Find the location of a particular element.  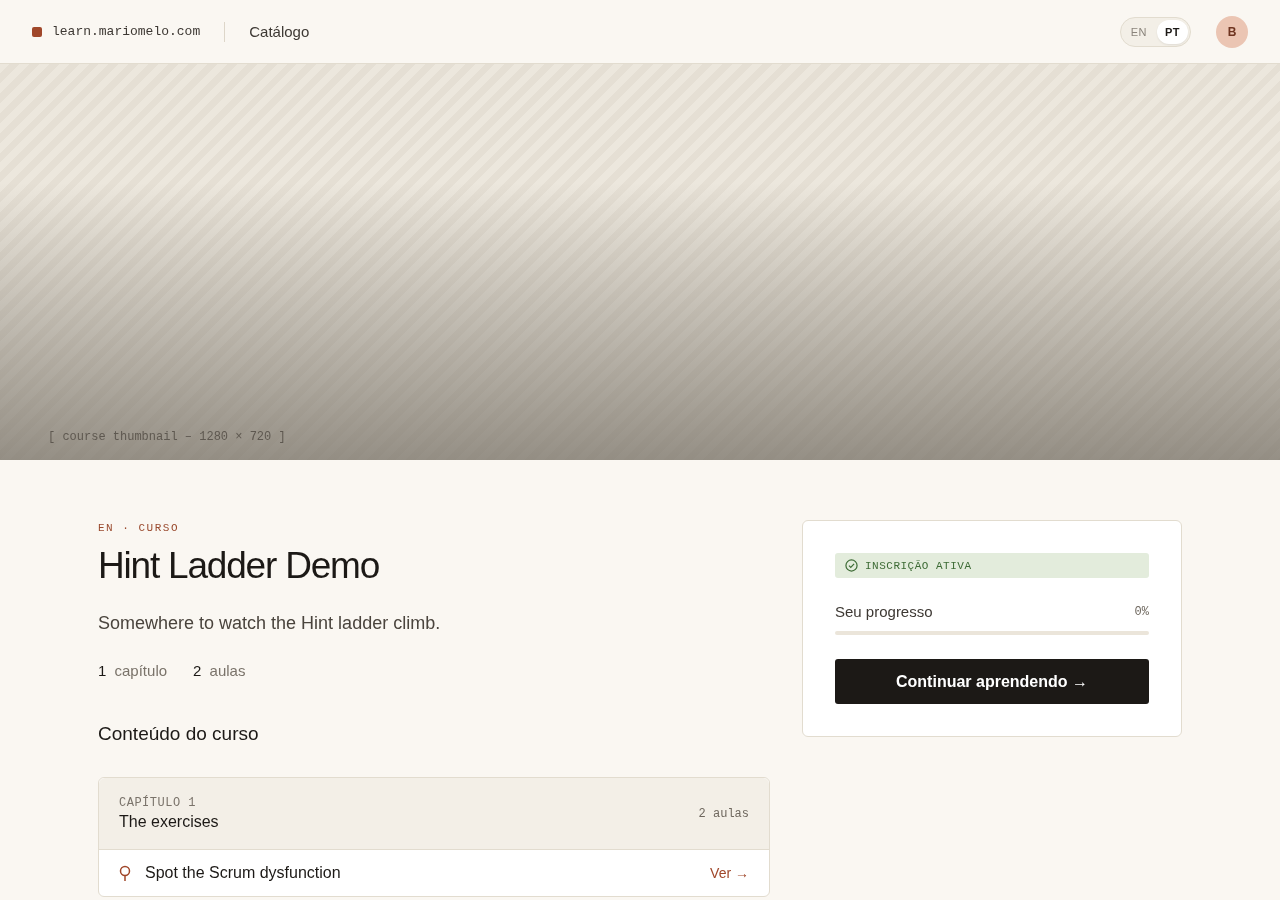

course-stat: 2 aulas is located at coordinates (219, 671).